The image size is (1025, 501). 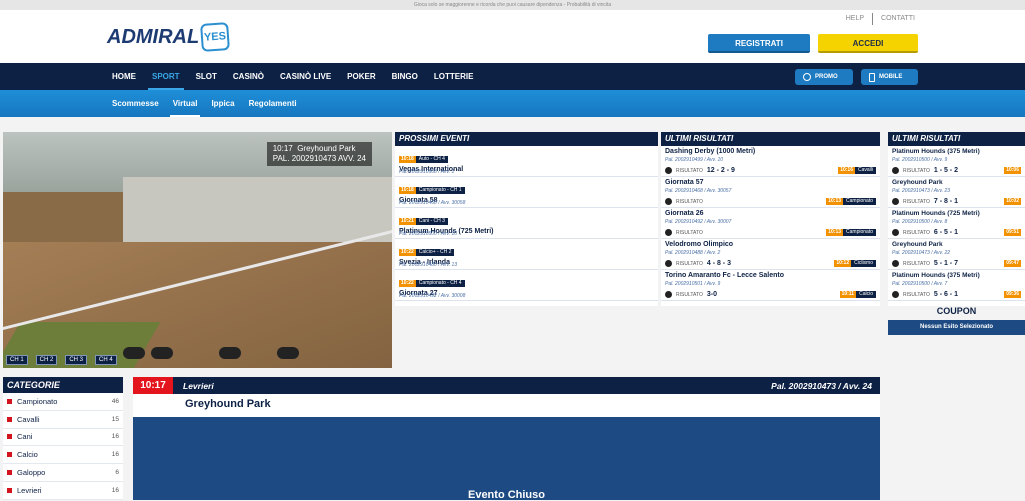 What do you see at coordinates (305, 76) in the screenshot?
I see `nav-item-casino-live: CASINÒ LIVE` at bounding box center [305, 76].